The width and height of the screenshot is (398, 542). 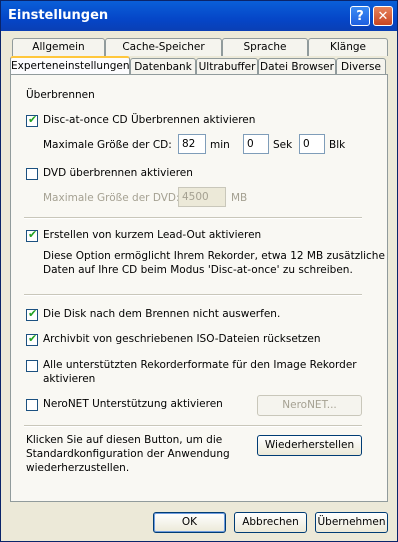 What do you see at coordinates (312, 144) in the screenshot?
I see `cd-blk-input: 0` at bounding box center [312, 144].